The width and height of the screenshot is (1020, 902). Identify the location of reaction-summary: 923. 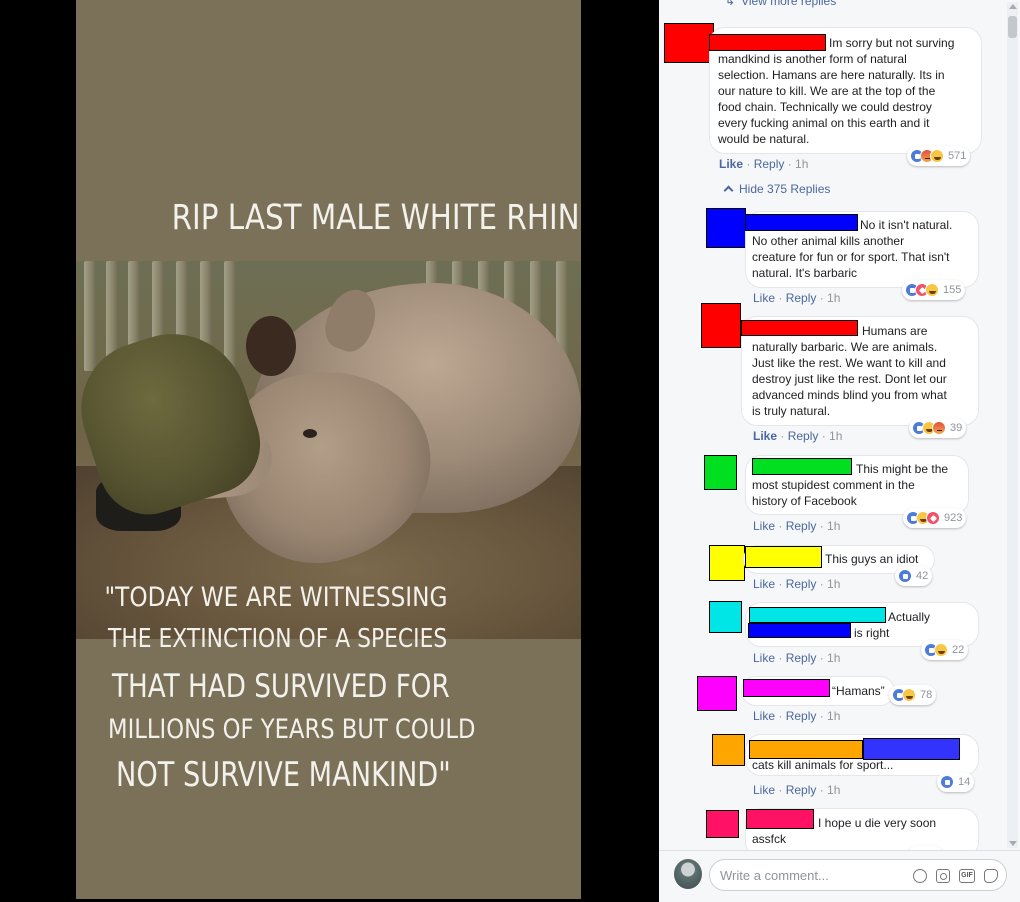
(935, 518).